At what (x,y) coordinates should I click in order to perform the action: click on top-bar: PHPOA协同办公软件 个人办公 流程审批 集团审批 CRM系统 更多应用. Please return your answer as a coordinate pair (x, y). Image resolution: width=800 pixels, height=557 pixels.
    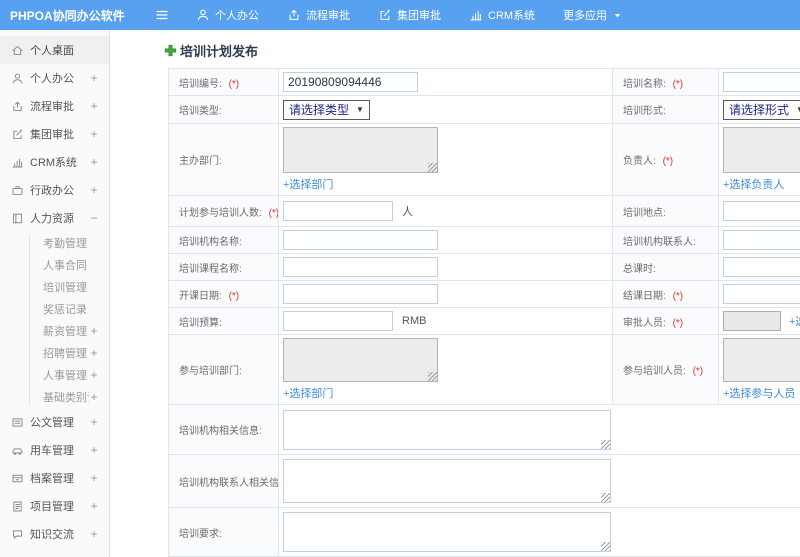
    Looking at the image, I should click on (400, 15).